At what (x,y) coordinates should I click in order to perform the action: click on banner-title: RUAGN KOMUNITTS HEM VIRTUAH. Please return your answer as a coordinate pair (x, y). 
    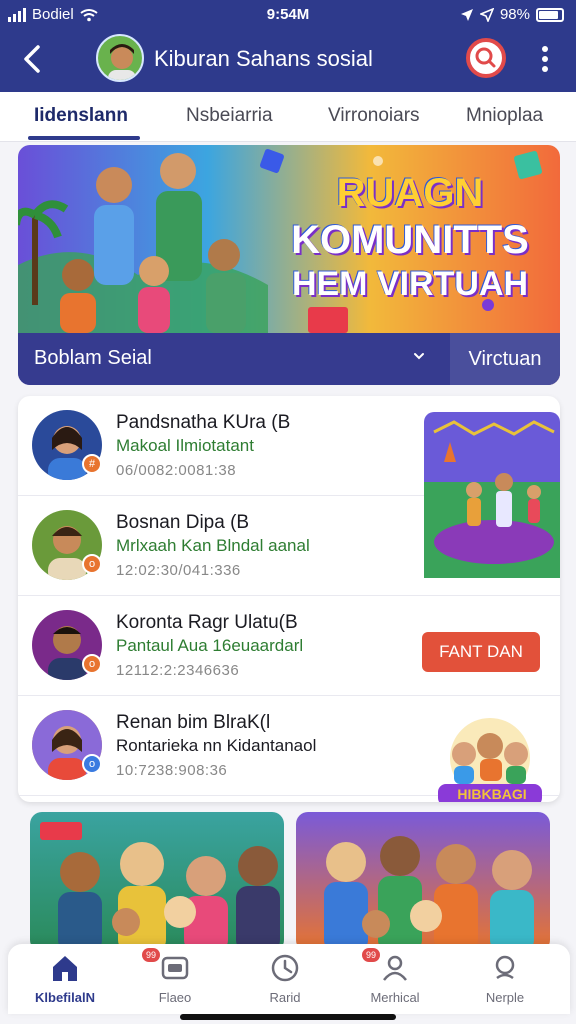
    Looking at the image, I should click on (410, 237).